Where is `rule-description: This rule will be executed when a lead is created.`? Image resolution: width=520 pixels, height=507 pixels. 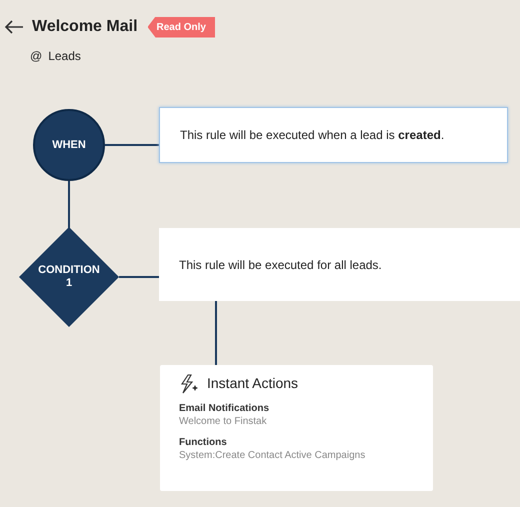 rule-description: This rule will be executed when a lead is created. is located at coordinates (312, 135).